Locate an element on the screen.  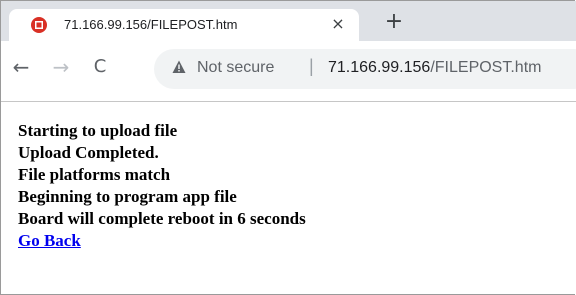
address-bar: Not secure | 71.166.99.156/FILEPOST.htm is located at coordinates (365, 69).